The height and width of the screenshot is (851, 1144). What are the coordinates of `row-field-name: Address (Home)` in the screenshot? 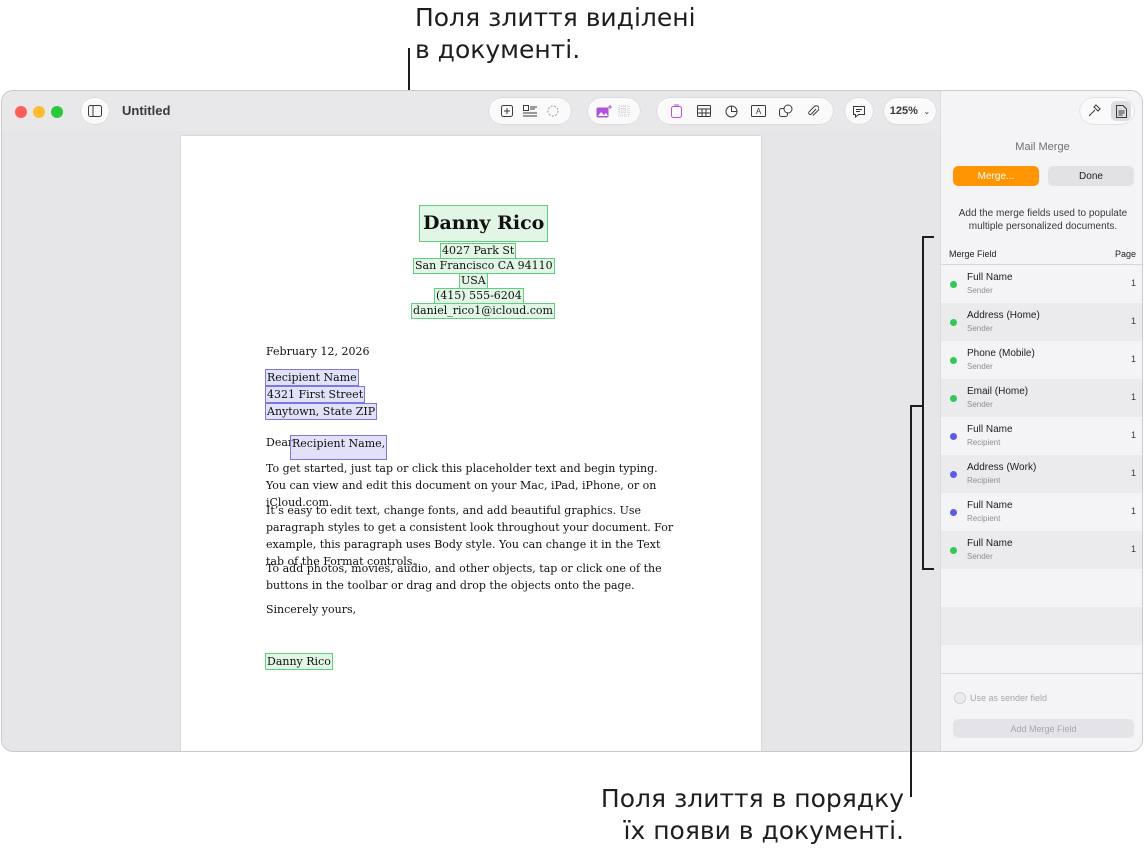 It's located at (1003, 315).